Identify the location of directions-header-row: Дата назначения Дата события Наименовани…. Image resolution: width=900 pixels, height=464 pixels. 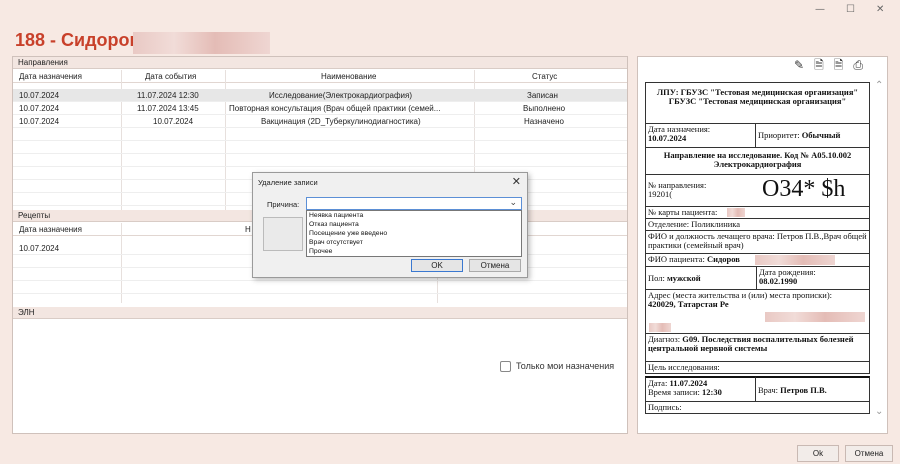
(320, 76).